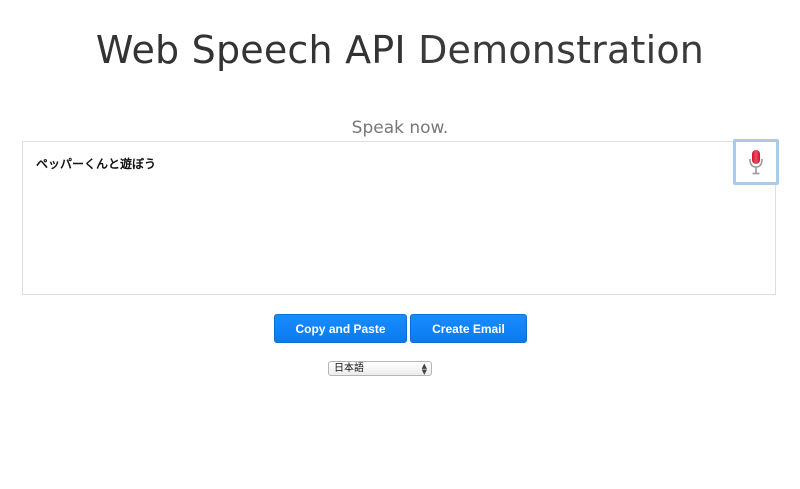  What do you see at coordinates (340, 328) in the screenshot?
I see `copy-and-paste-button: Copy and Paste` at bounding box center [340, 328].